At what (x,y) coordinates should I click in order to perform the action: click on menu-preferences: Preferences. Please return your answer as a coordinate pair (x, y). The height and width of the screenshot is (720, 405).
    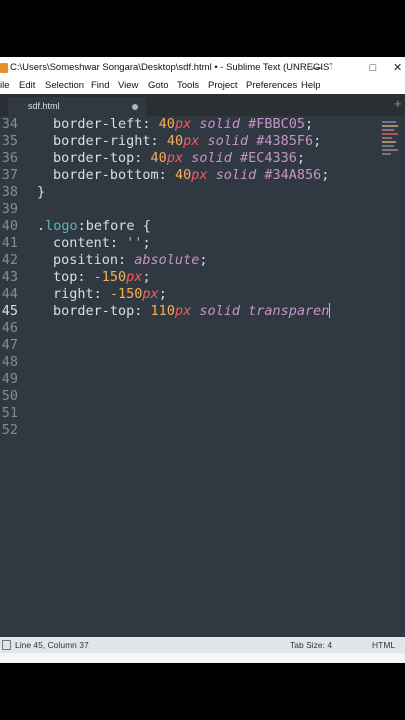
    Looking at the image, I should click on (271, 85).